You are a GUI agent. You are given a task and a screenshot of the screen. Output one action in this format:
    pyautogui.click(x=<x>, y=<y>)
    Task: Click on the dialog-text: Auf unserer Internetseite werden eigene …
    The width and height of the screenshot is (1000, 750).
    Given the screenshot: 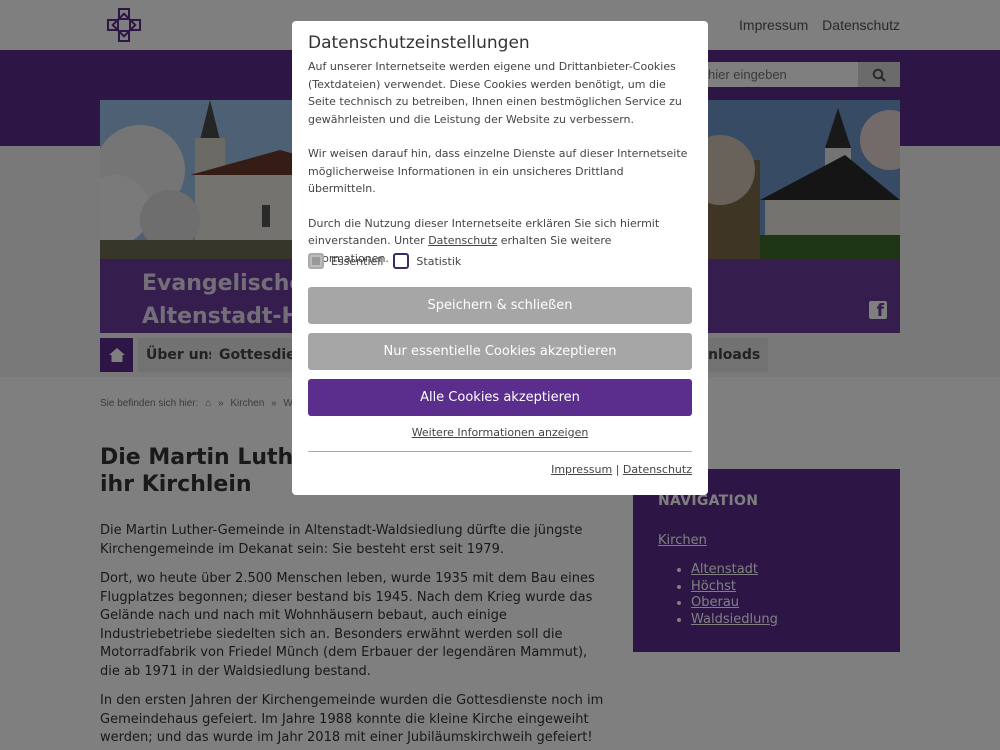 What is the action you would take?
    pyautogui.click(x=500, y=162)
    